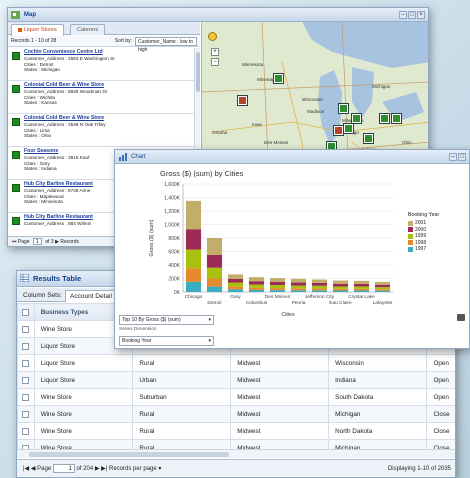 The height and width of the screenshot is (478, 470). I want to click on table-row: Liquor Store Rural Midwest Wisconsin Open, so click(236, 363).